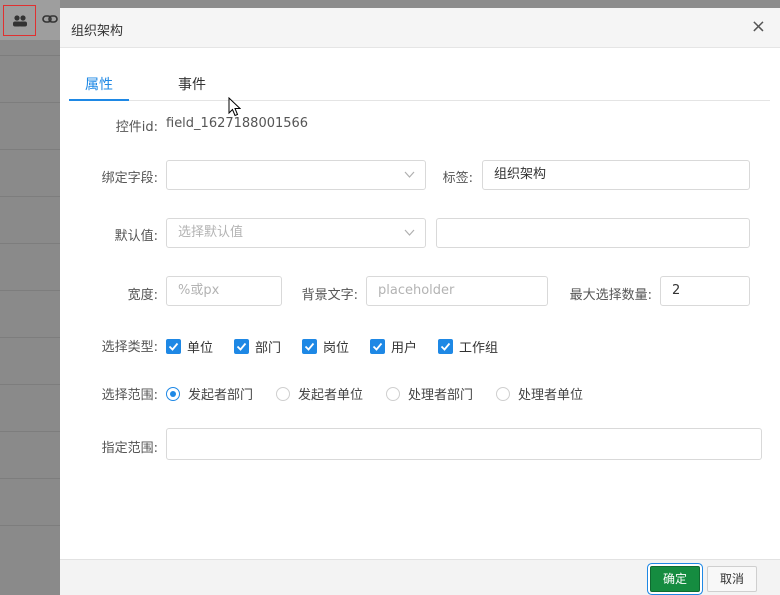 The height and width of the screenshot is (595, 780). I want to click on dialog-footer: 确定 取消, so click(420, 577).